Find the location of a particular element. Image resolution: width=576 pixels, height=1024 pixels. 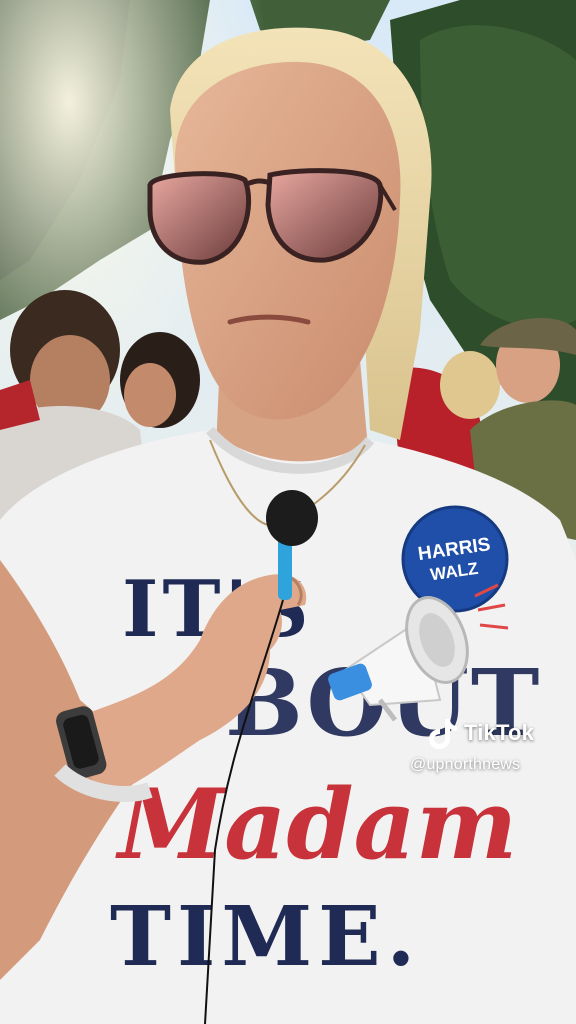

shirt-text-madam: Madam is located at coordinates (316, 824).